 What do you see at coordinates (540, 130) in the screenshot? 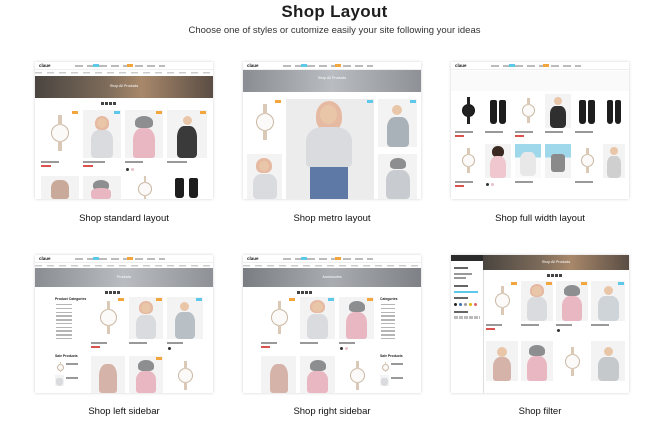
I see `layout-preview-full-width: claue` at bounding box center [540, 130].